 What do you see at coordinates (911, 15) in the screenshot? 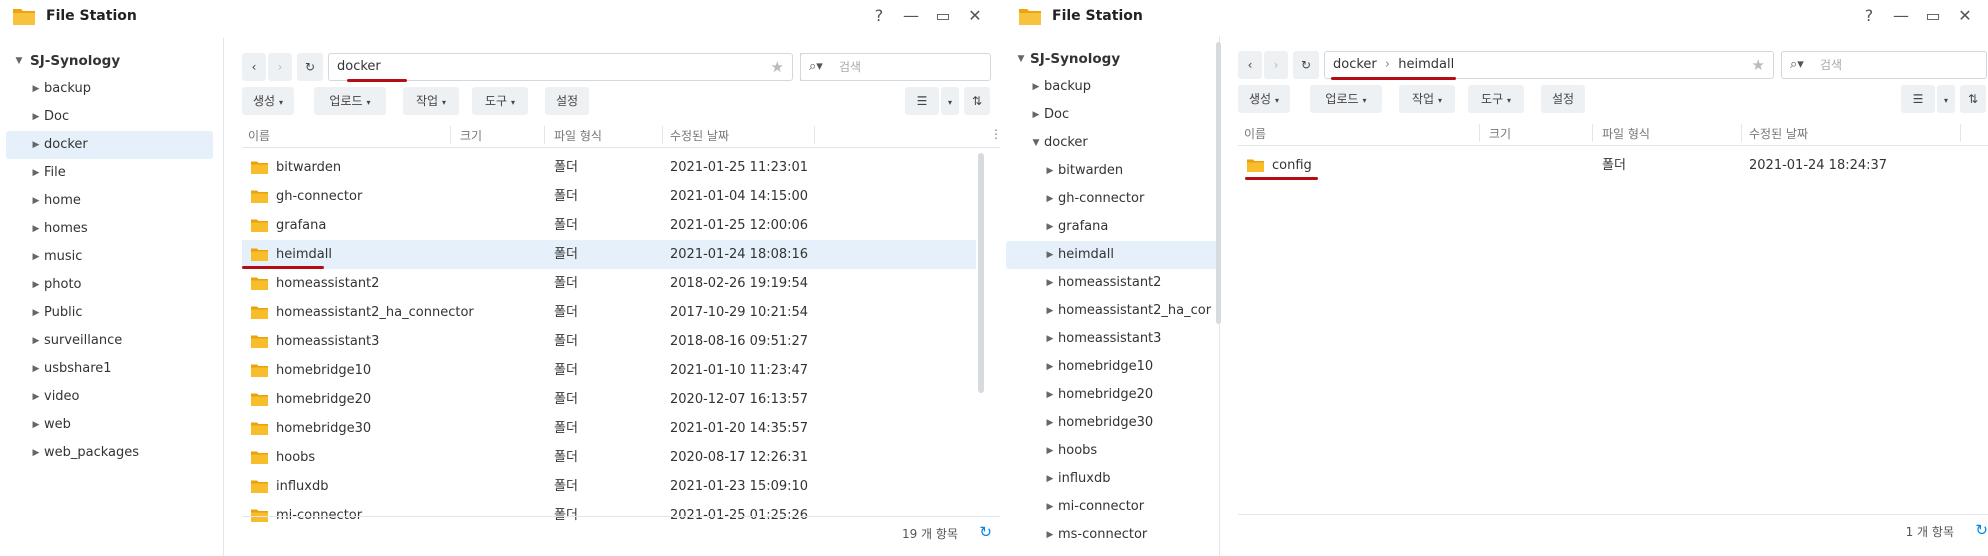
I see `minimize-button: —` at bounding box center [911, 15].